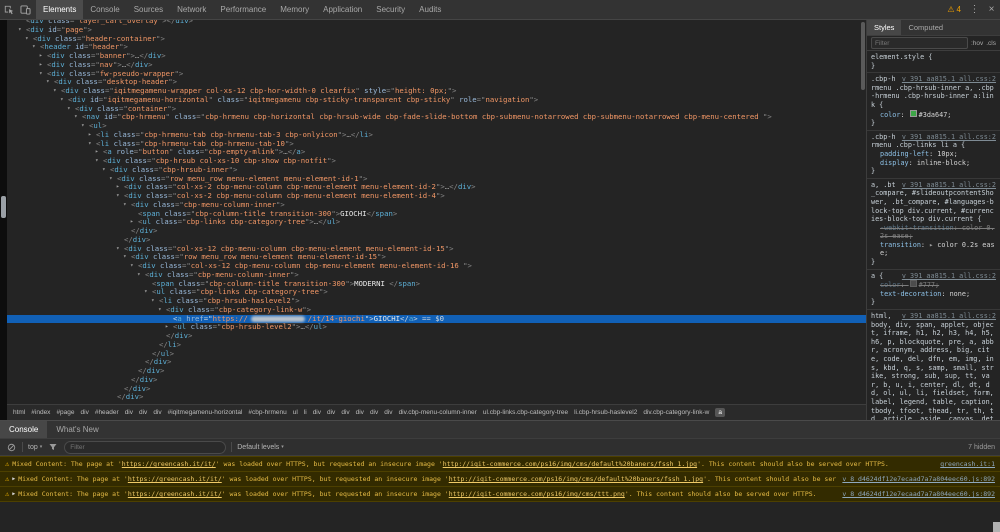 The image size is (1000, 532). What do you see at coordinates (933, 249) in the screenshot?
I see `style-property: transition: ▸ color 0.2s ease;` at bounding box center [933, 249].